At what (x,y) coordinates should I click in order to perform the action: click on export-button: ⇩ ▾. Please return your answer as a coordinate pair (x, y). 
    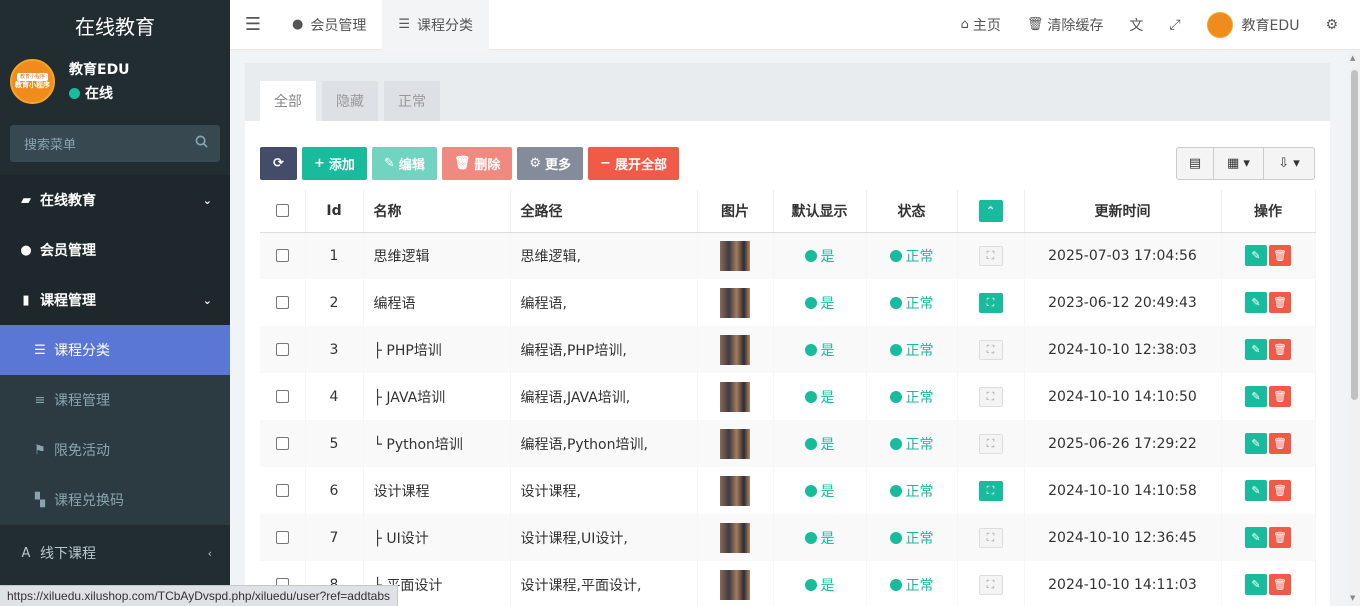
    Looking at the image, I should click on (1289, 163).